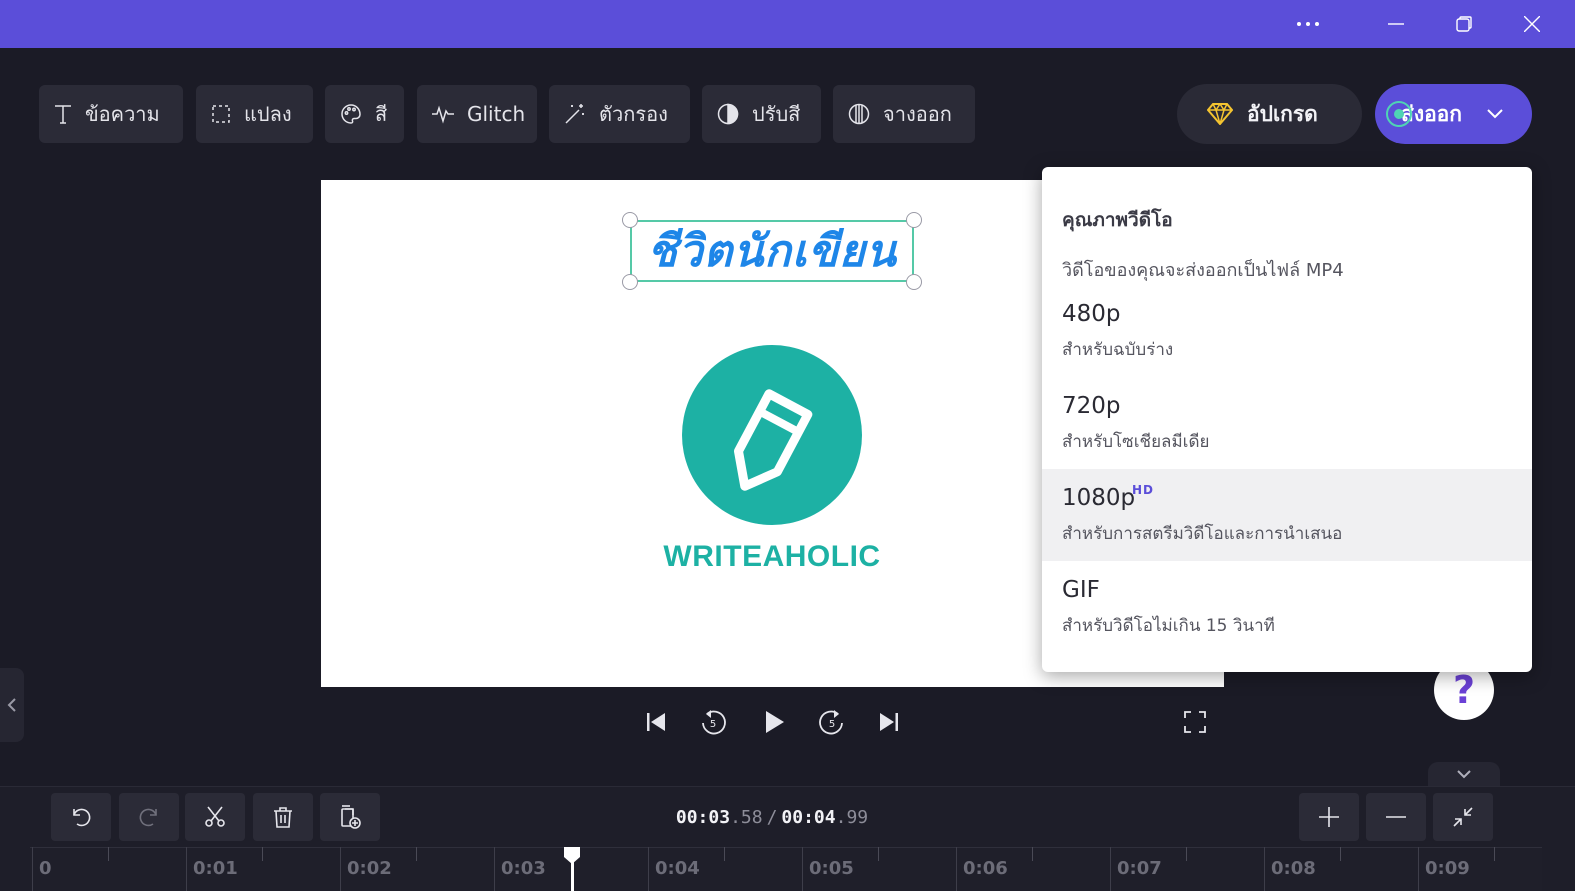 The height and width of the screenshot is (891, 1575). I want to click on redo-button, so click(149, 817).